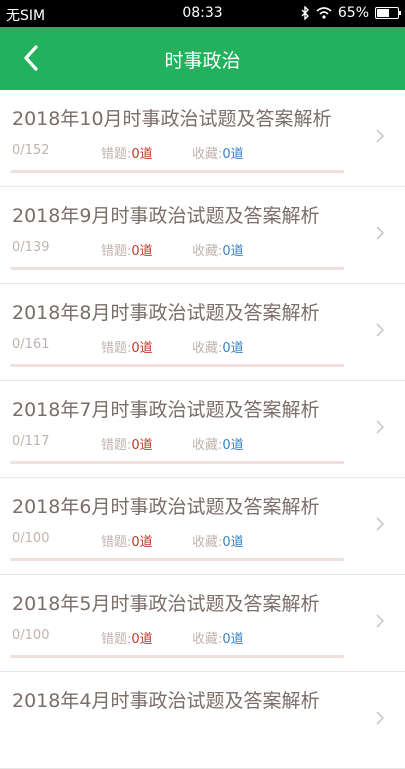  I want to click on battery-level, so click(383, 13).